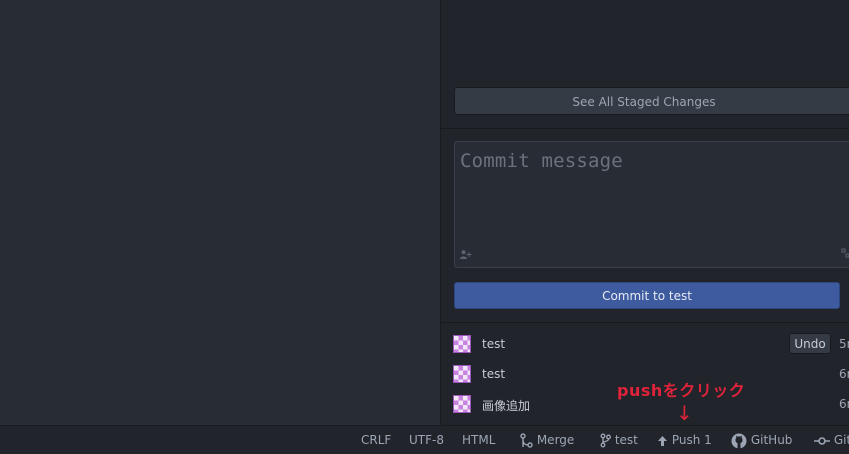  Describe the element at coordinates (845, 254) in the screenshot. I see `commit-options-icon` at that location.